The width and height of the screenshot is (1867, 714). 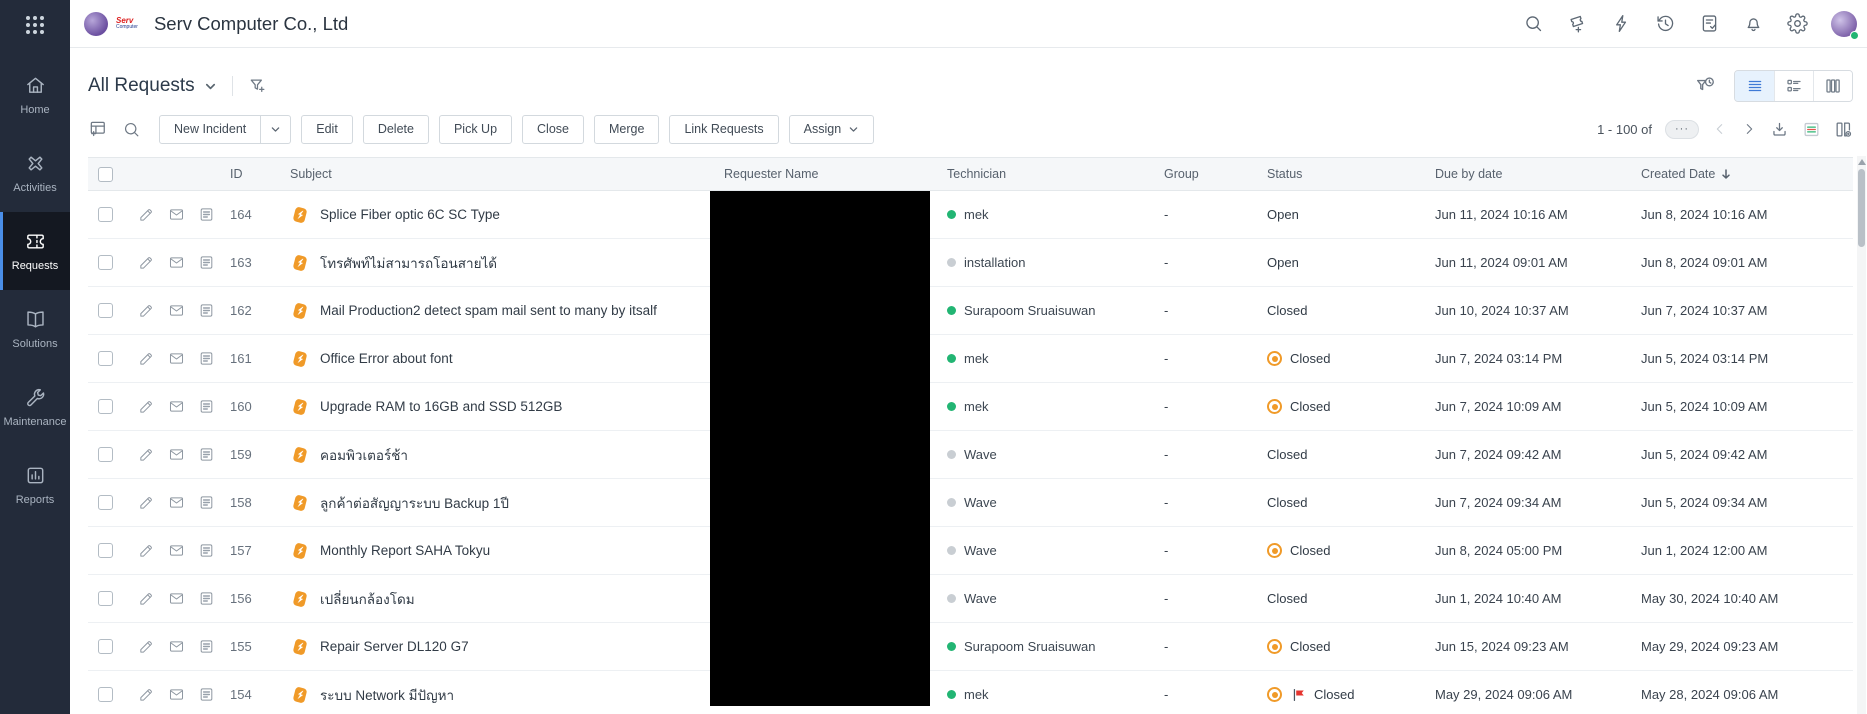 What do you see at coordinates (414, 503) in the screenshot?
I see `request-subject-link: ลูกค้าต่อสัญญาระบบ Backup 1ปี` at bounding box center [414, 503].